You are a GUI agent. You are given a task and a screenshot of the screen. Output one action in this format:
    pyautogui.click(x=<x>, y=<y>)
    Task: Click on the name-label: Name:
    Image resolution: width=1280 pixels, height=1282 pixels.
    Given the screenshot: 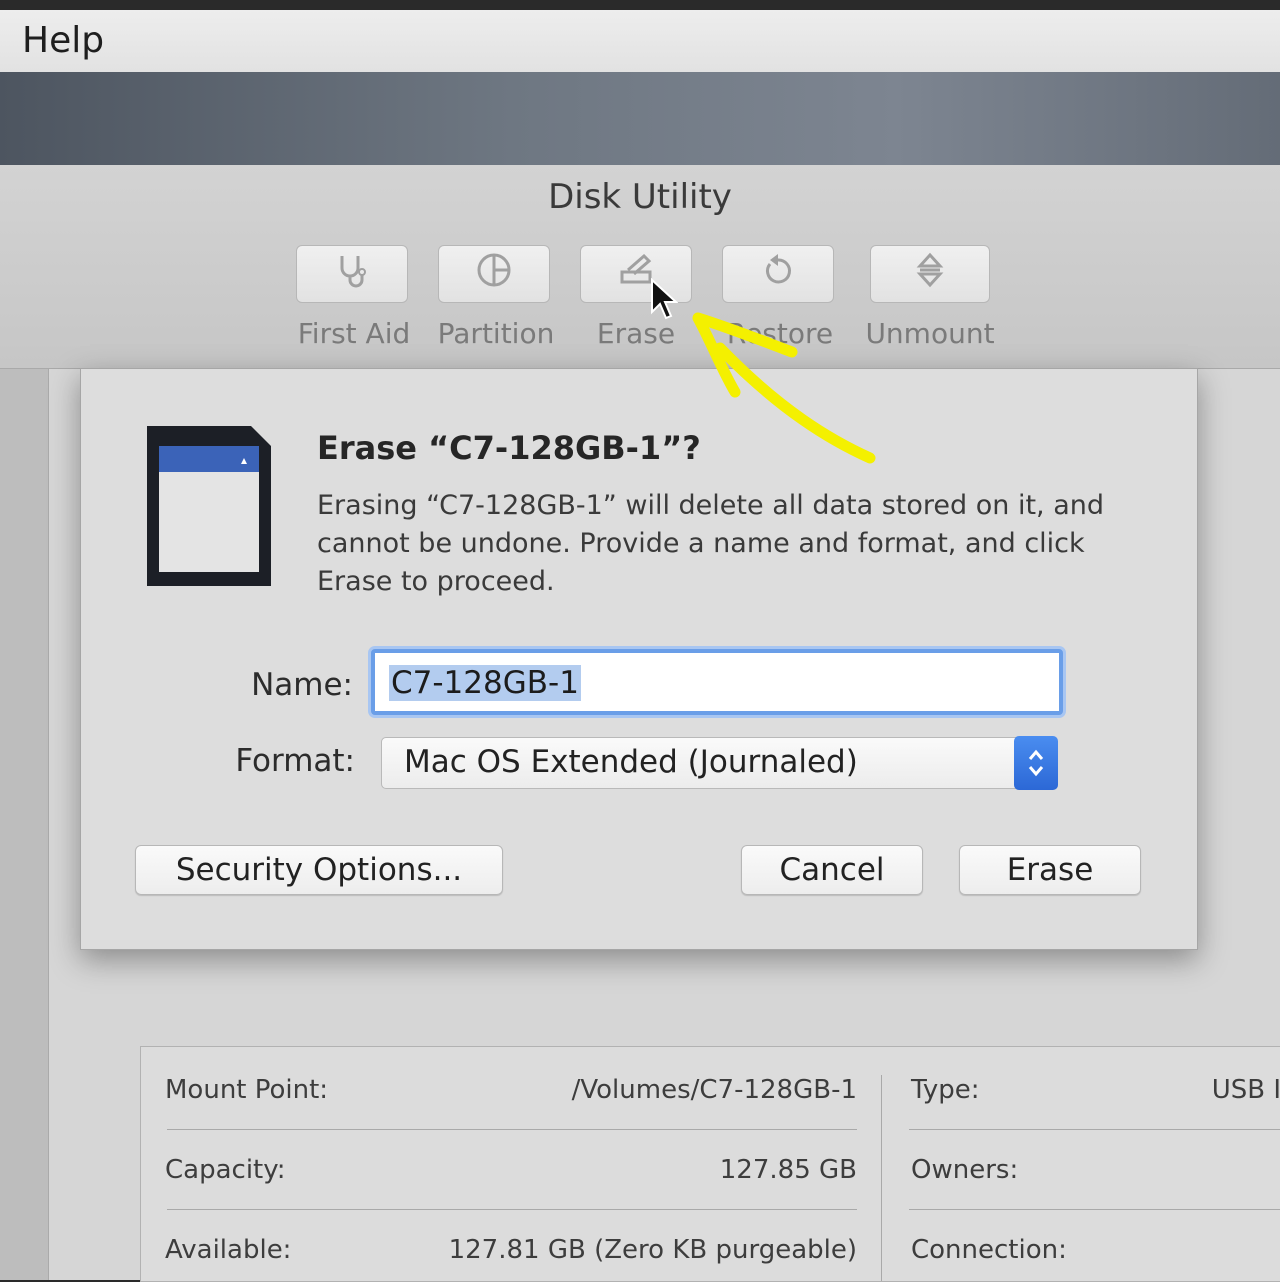 What is the action you would take?
    pyautogui.click(x=302, y=685)
    